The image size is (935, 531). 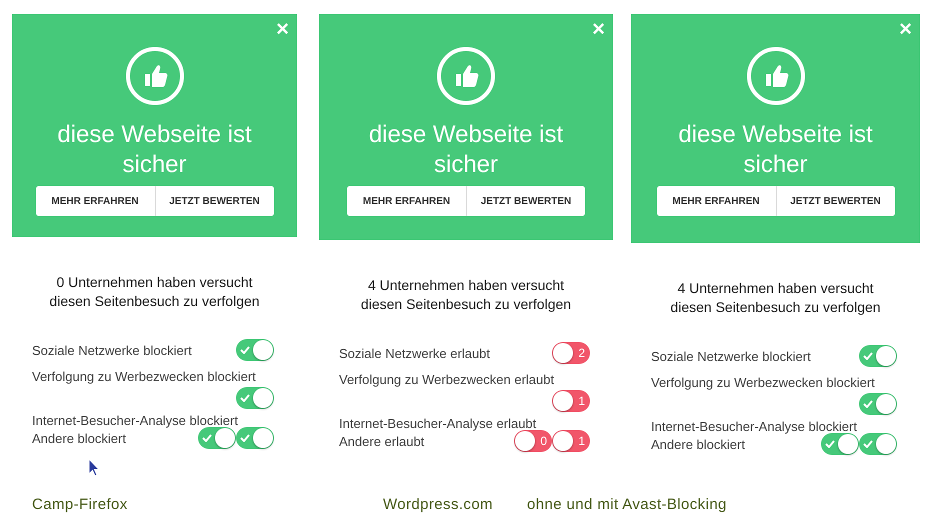 What do you see at coordinates (94, 468) in the screenshot?
I see `cursor-icon` at bounding box center [94, 468].